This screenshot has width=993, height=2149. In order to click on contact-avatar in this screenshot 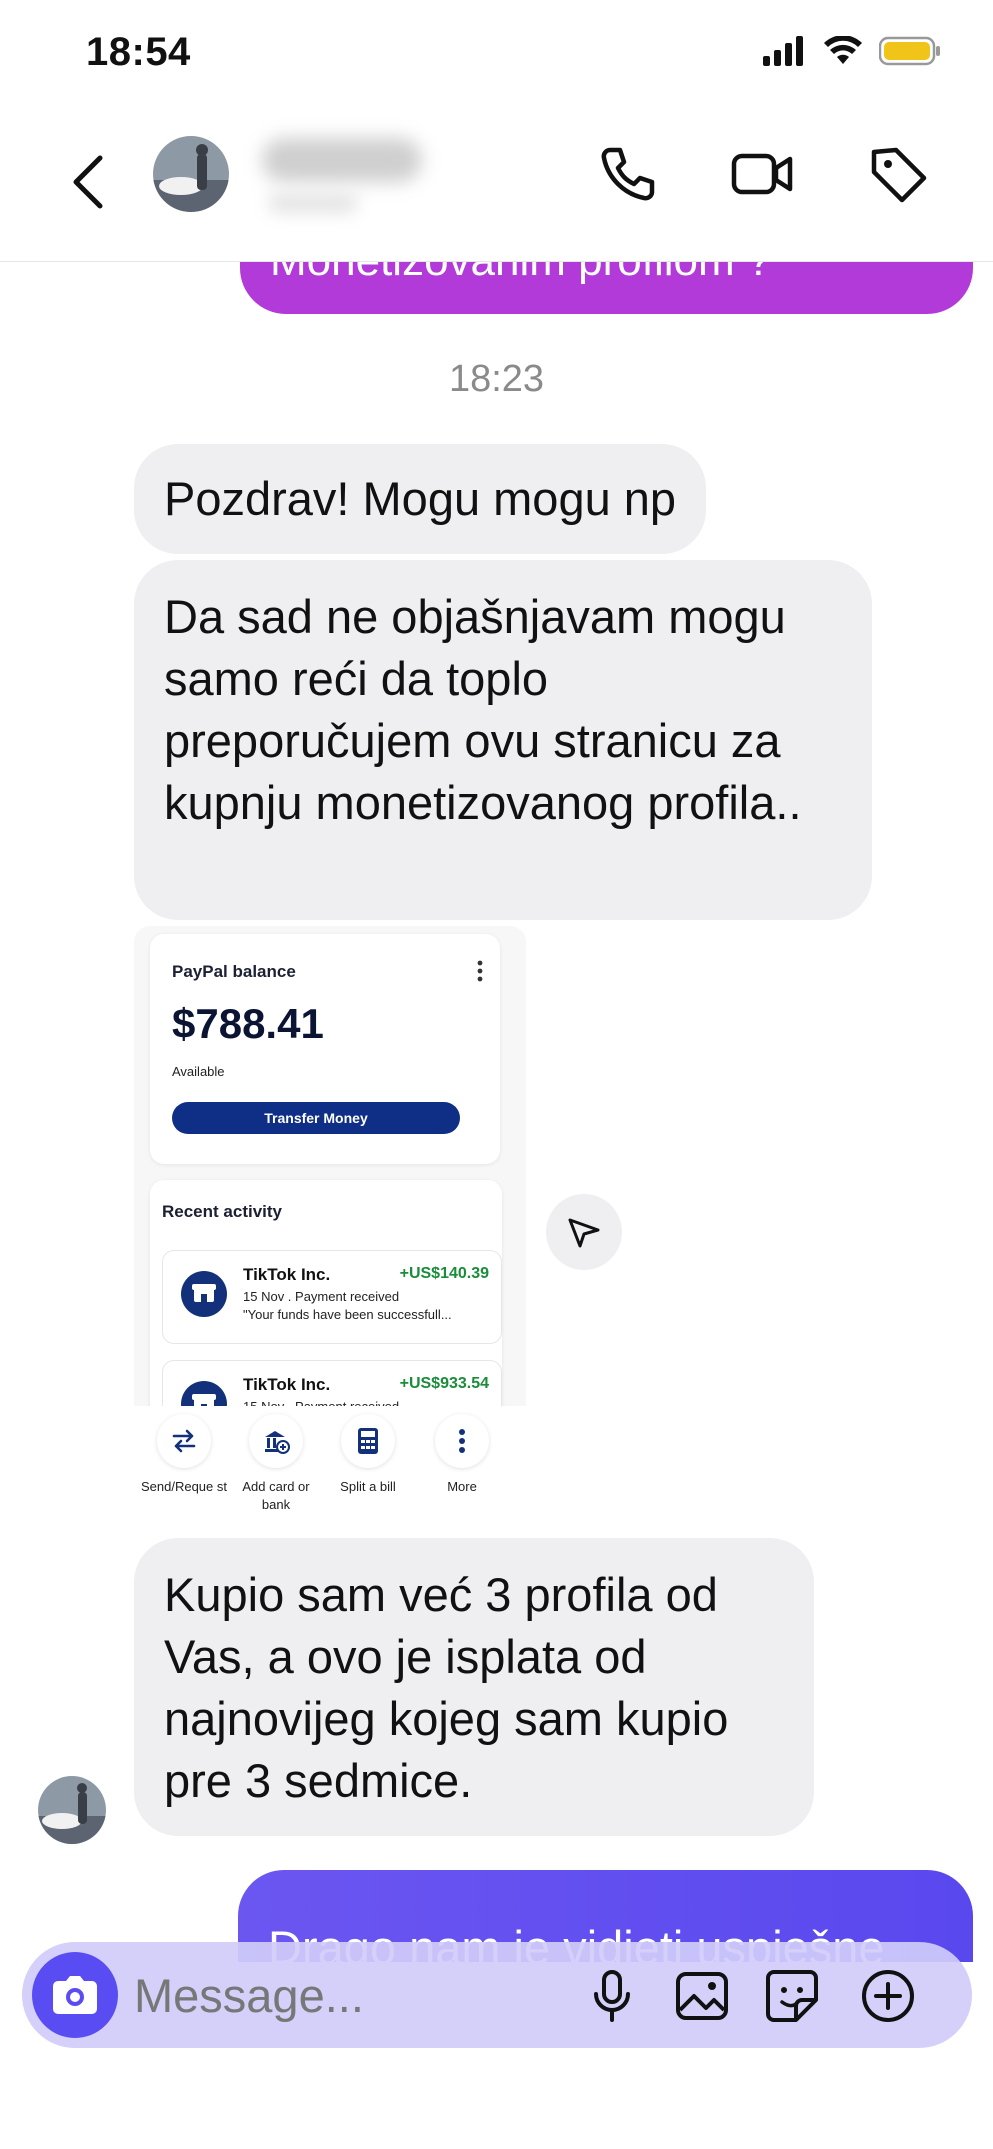, I will do `click(191, 174)`.